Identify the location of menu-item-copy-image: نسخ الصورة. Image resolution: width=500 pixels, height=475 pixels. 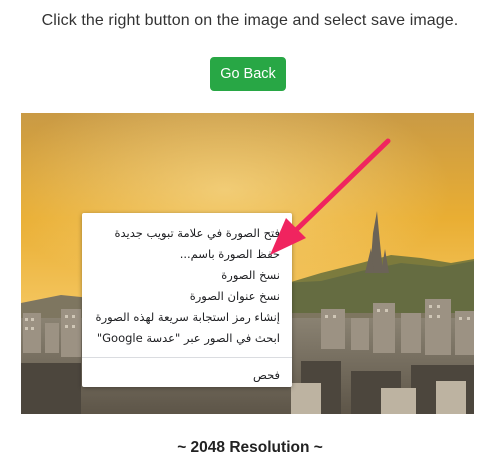
(187, 275).